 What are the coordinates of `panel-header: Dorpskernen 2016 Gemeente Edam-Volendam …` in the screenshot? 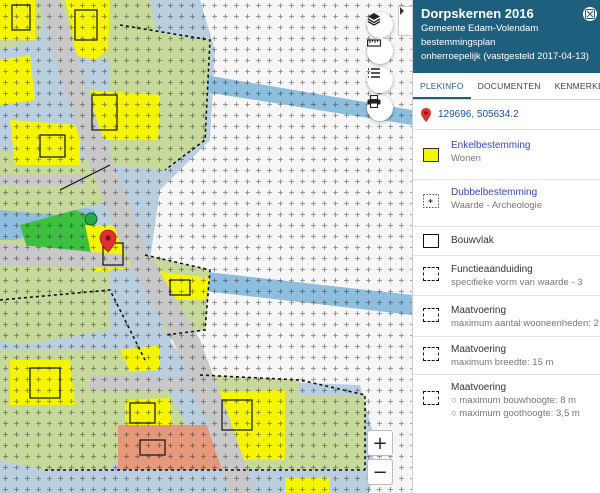 It's located at (506, 36).